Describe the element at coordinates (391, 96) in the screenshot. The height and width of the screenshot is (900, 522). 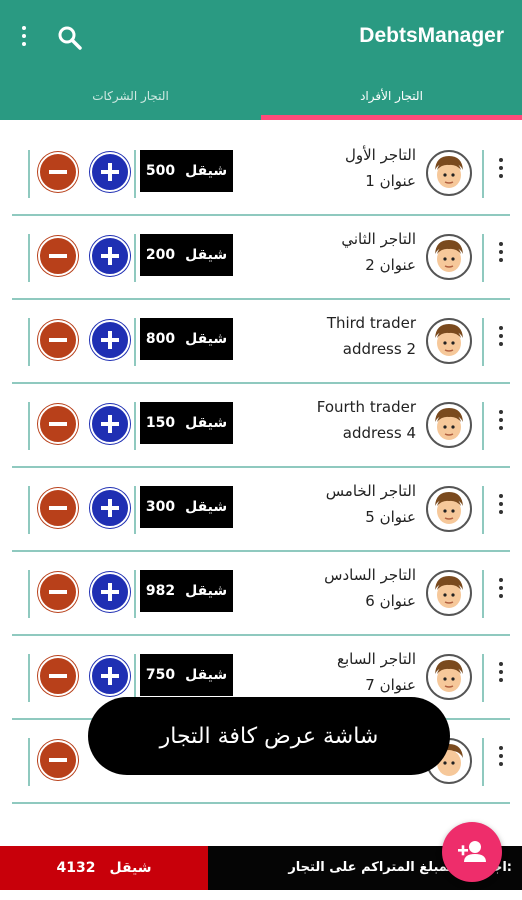
I see `tab-individual-traders: التجار الأفراد` at that location.